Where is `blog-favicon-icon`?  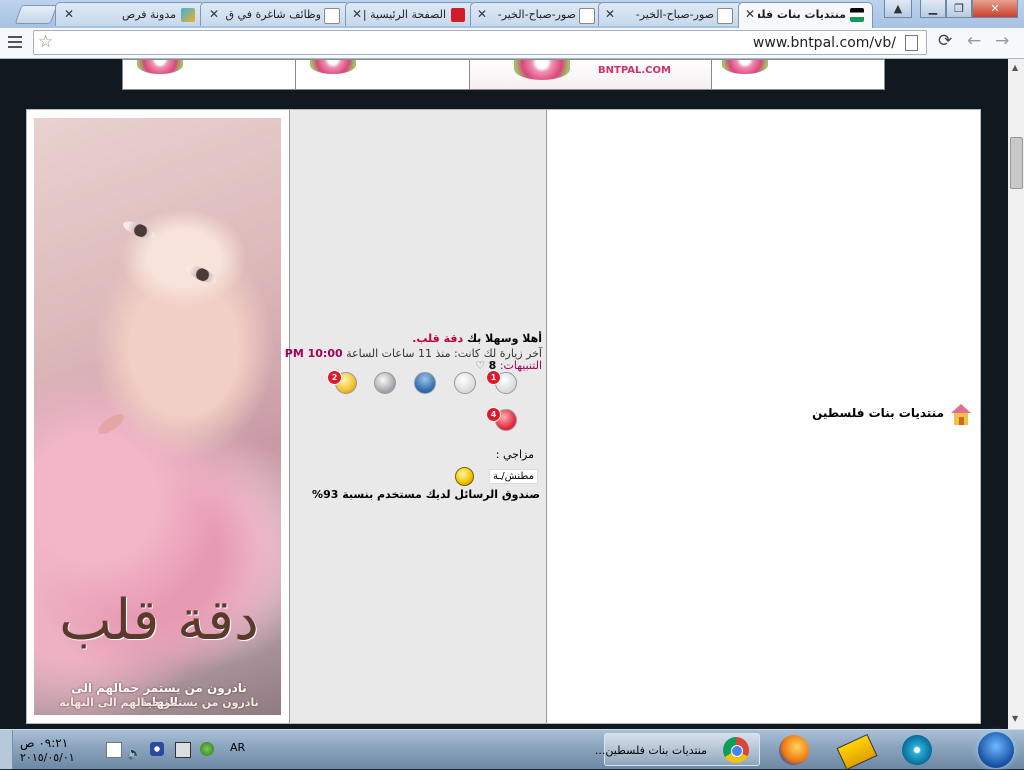
blog-favicon-icon is located at coordinates (188, 15).